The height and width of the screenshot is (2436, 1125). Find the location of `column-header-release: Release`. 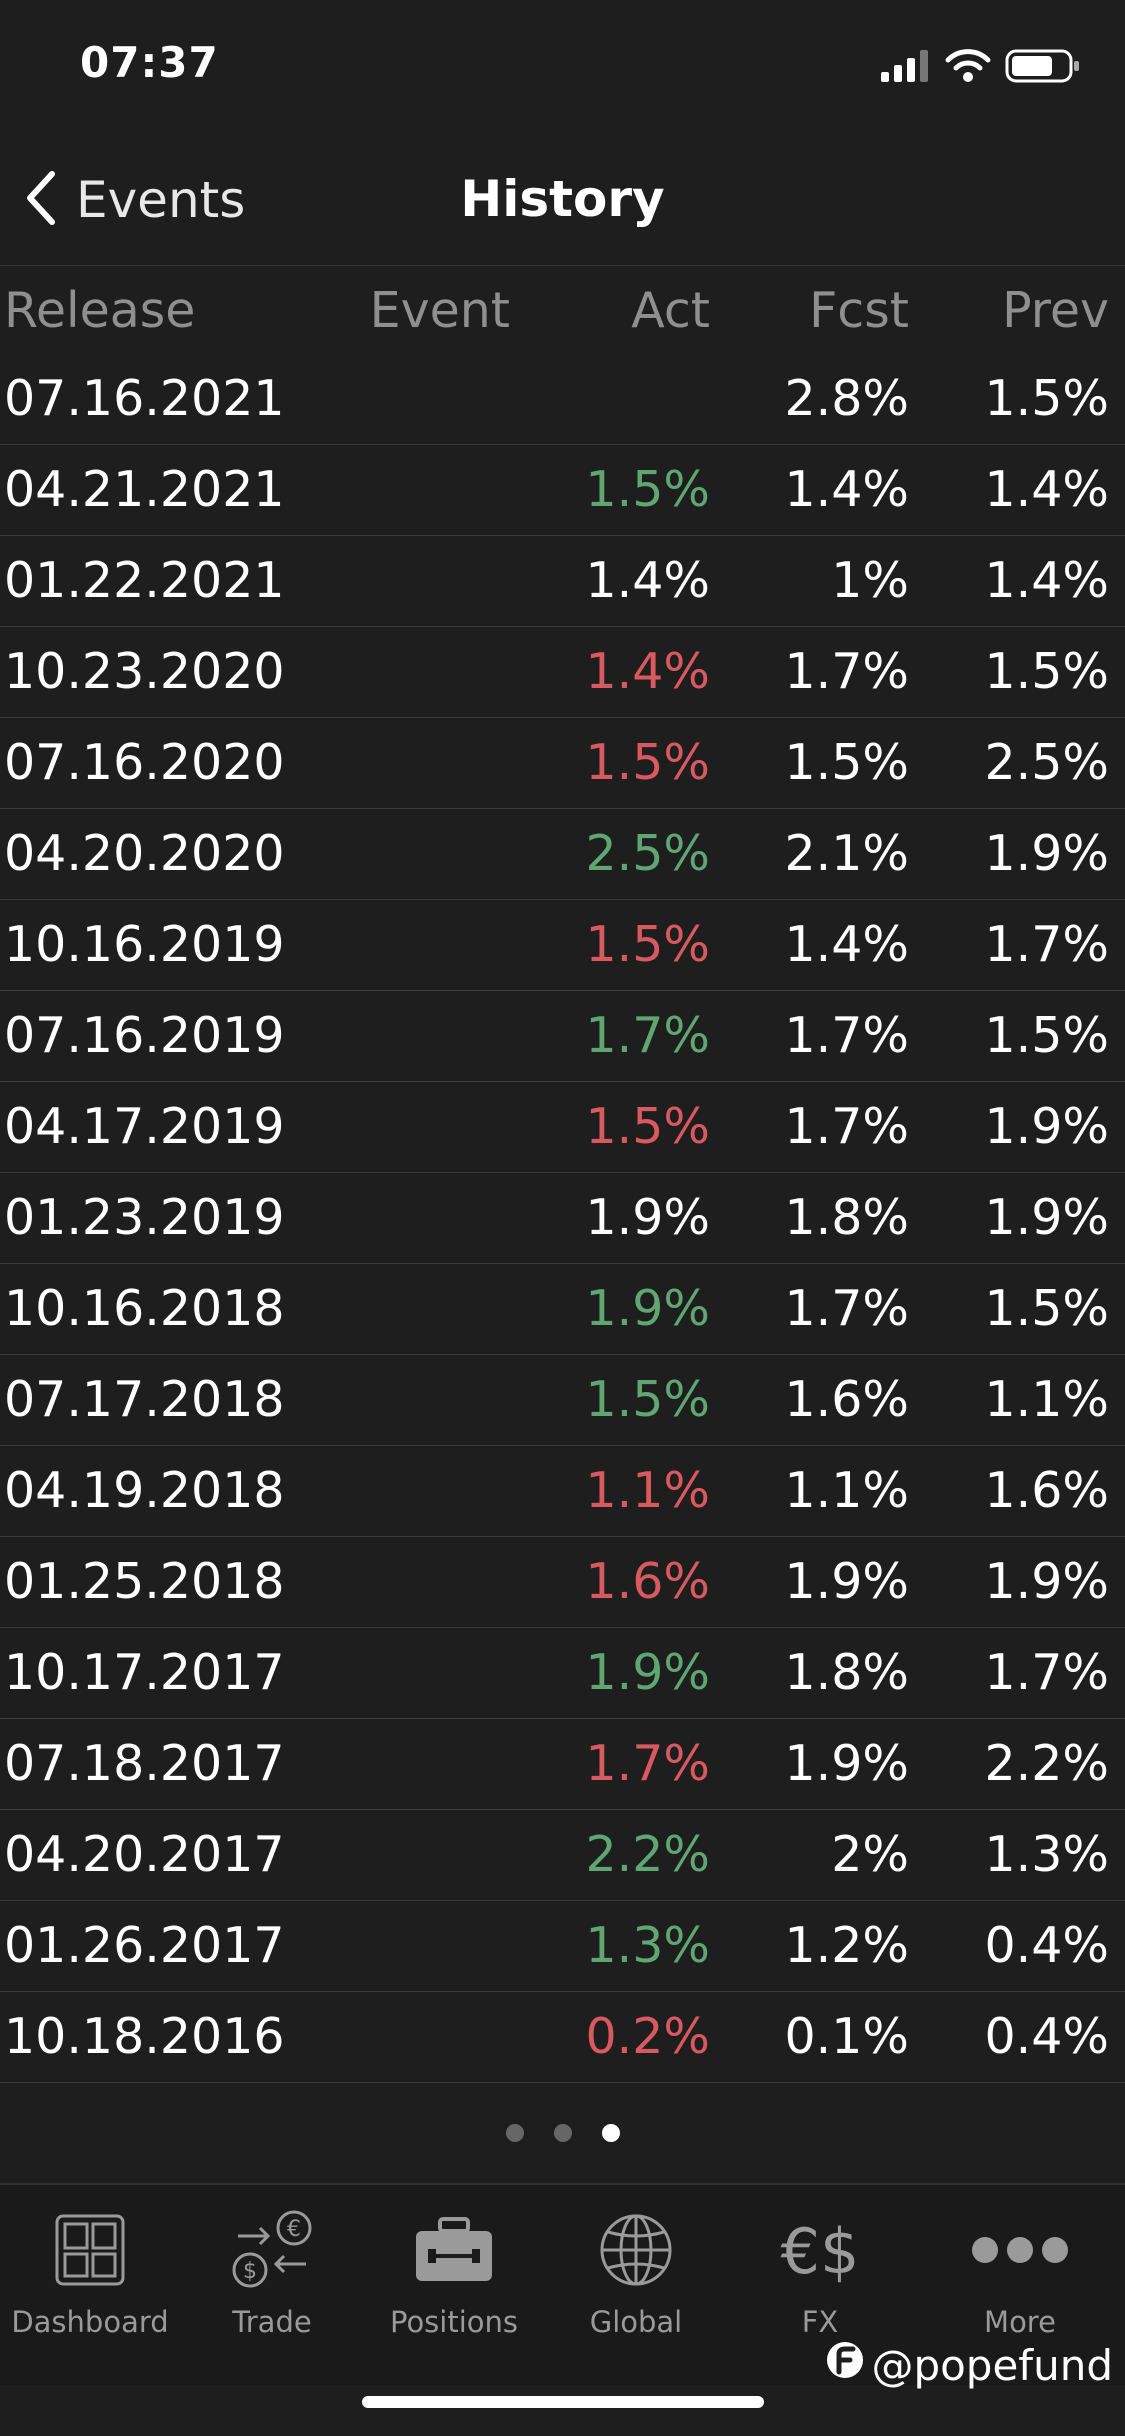

column-header-release: Release is located at coordinates (99, 313).